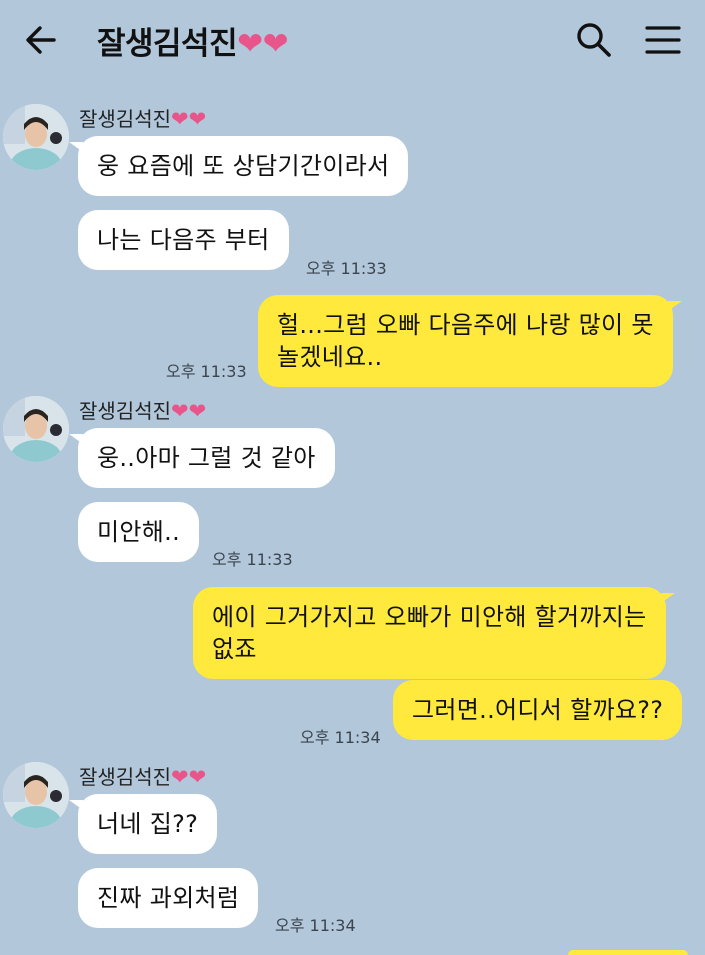 The height and width of the screenshot is (955, 705). I want to click on chat-title: 잘생김석진❤❤, so click(193, 40).